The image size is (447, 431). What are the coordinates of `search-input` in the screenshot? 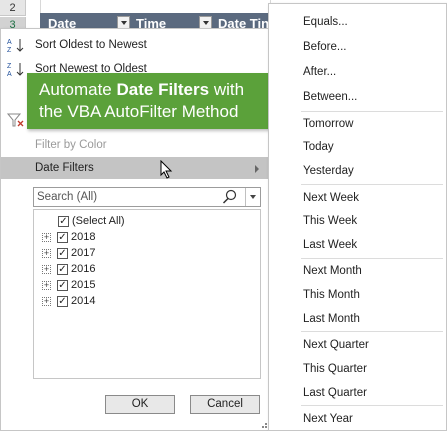 It's located at (129, 197).